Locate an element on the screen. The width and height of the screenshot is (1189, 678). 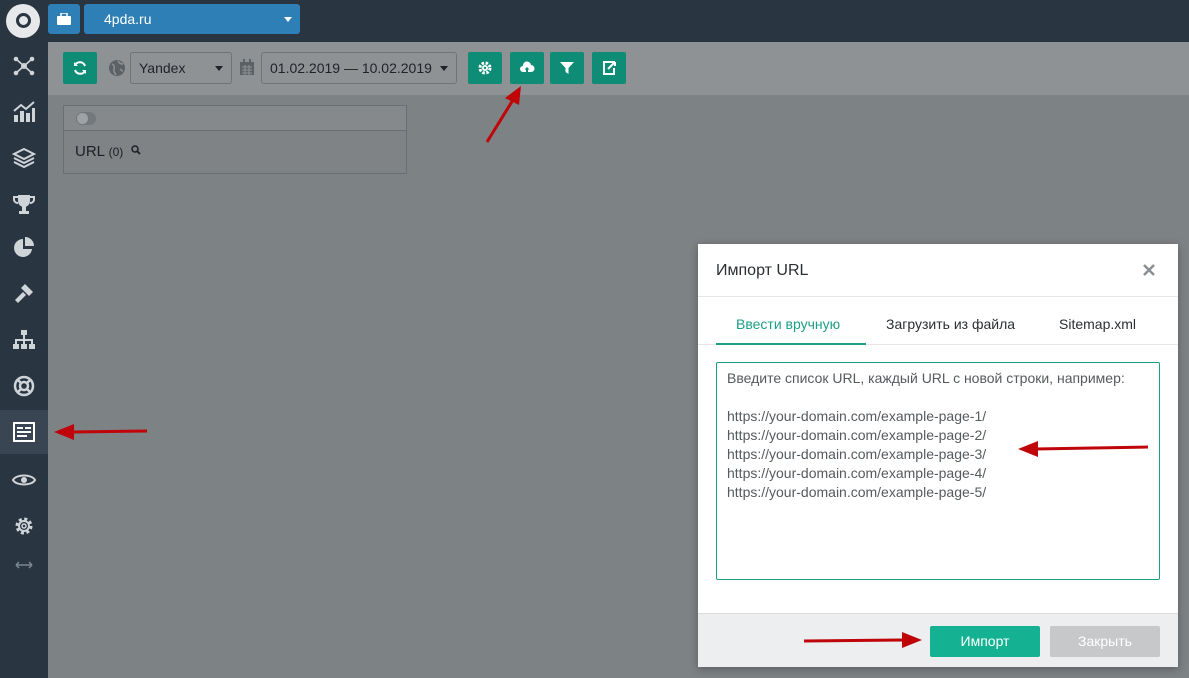
modal-title: Импорт URL is located at coordinates (762, 270).